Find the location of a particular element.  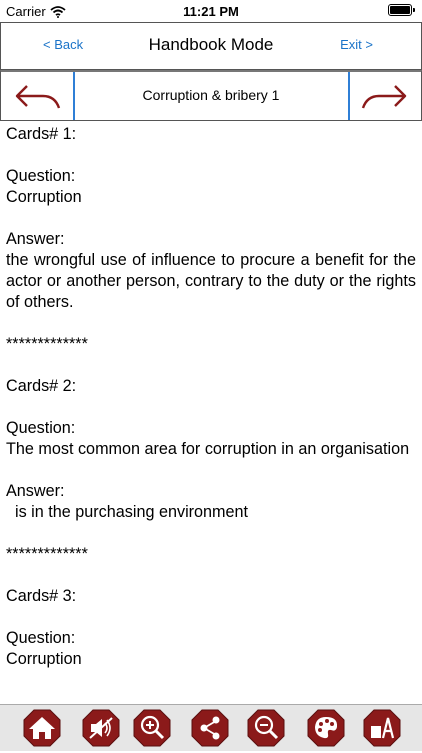

card-nav-bar: Corruption & bribery 1 is located at coordinates (211, 95).